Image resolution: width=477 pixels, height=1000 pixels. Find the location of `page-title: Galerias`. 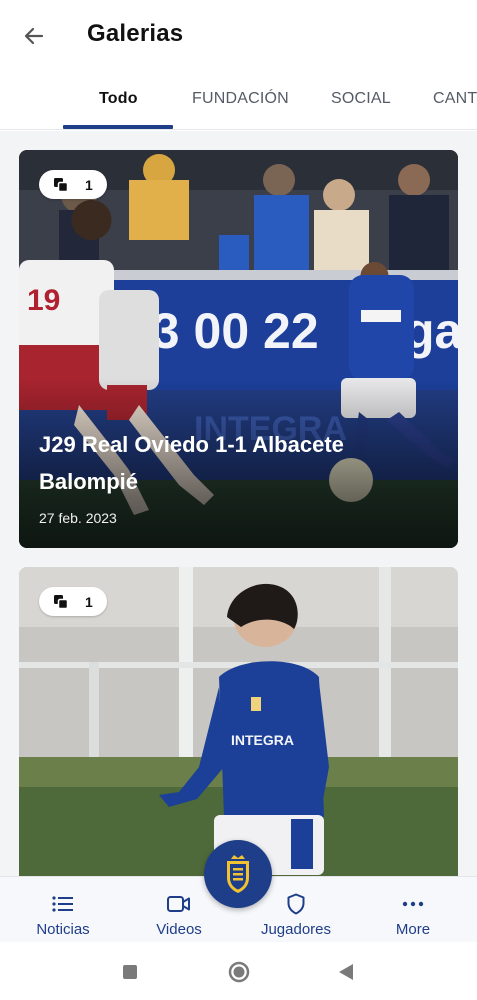

page-title: Galerias is located at coordinates (135, 33).